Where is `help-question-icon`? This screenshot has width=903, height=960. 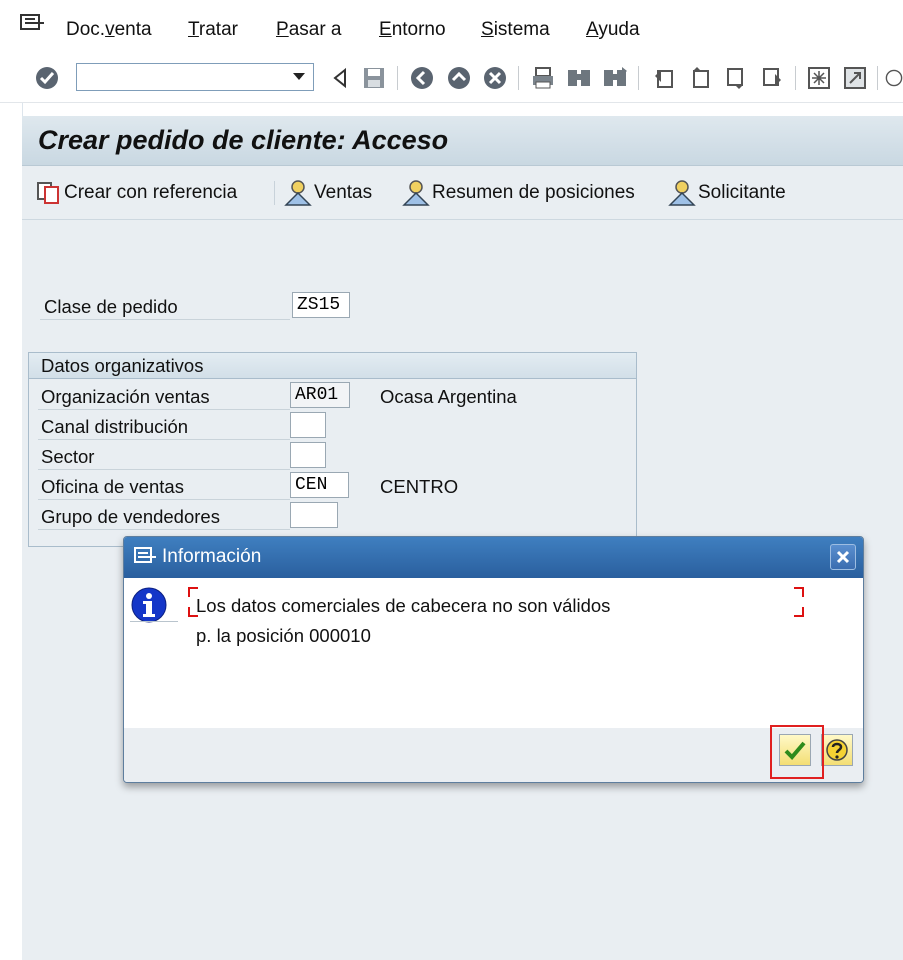
help-question-icon is located at coordinates (837, 750).